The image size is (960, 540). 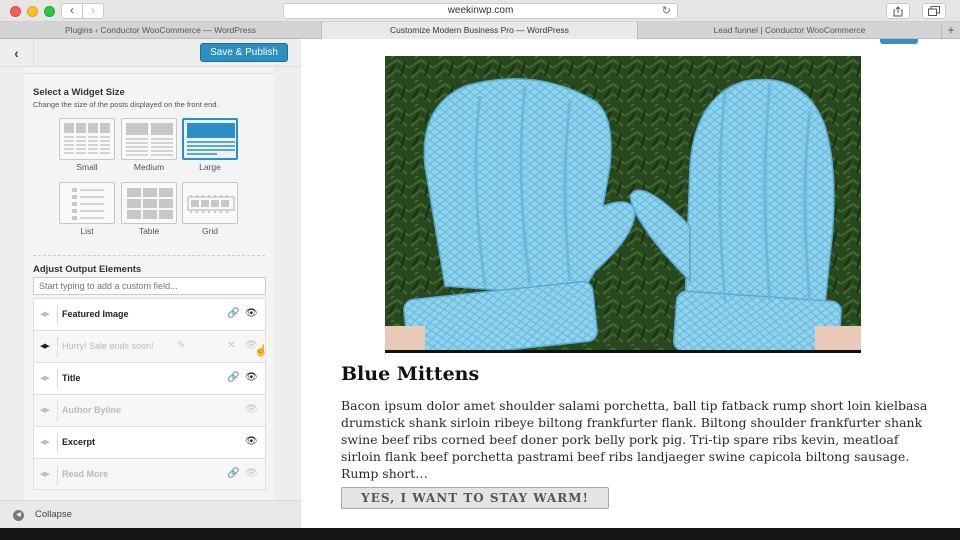 I want to click on address-bar: weekinwp.com ↻, so click(x=480, y=11).